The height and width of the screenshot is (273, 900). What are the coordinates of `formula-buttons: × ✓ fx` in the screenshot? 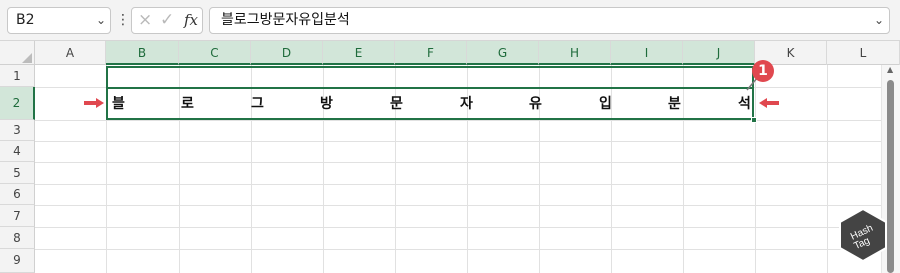 It's located at (167, 20).